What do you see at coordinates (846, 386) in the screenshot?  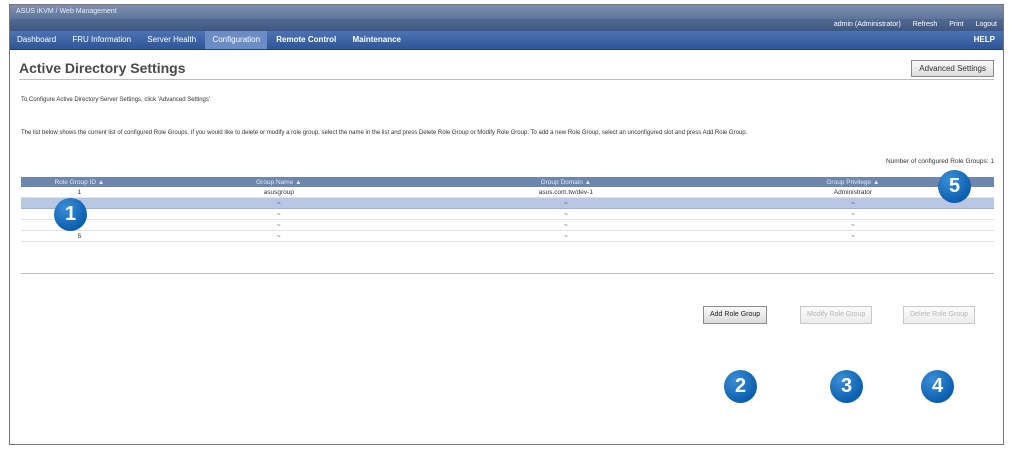 I see `callout-3: 3` at bounding box center [846, 386].